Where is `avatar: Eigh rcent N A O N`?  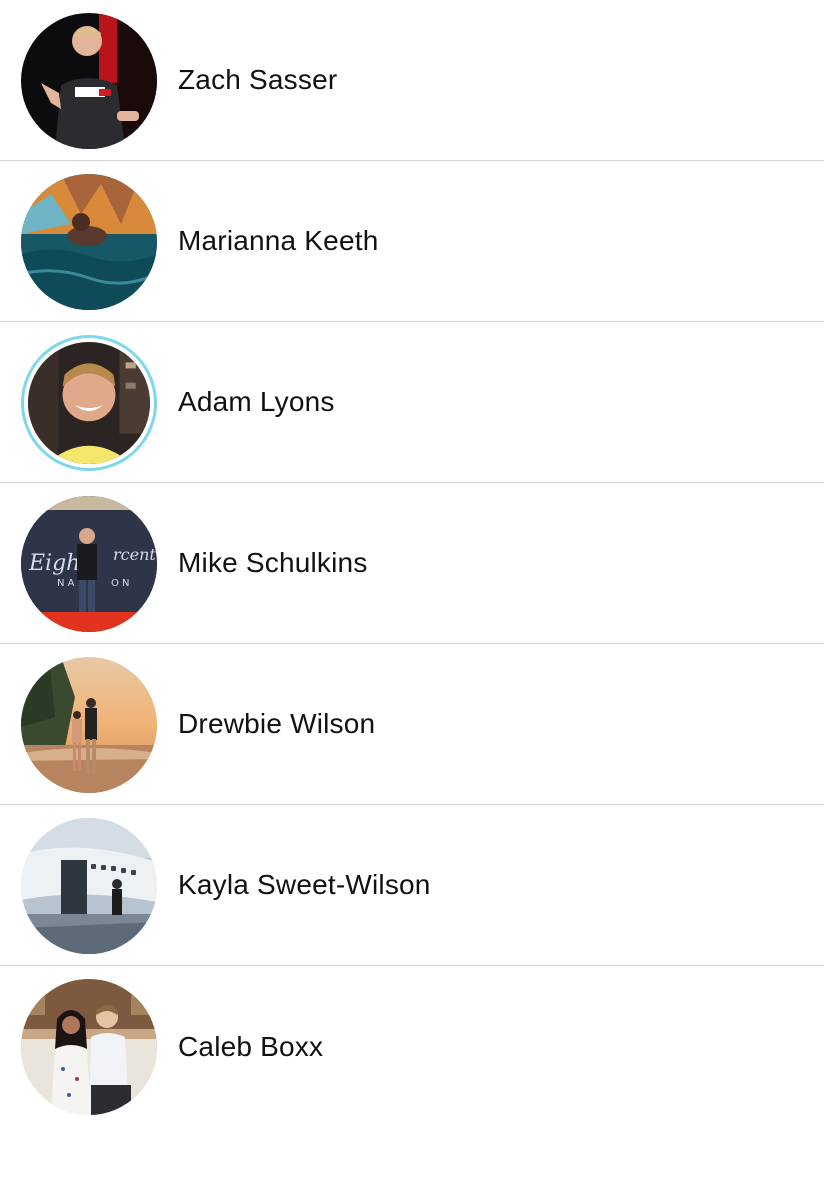
avatar: Eigh rcent N A O N is located at coordinates (89, 564).